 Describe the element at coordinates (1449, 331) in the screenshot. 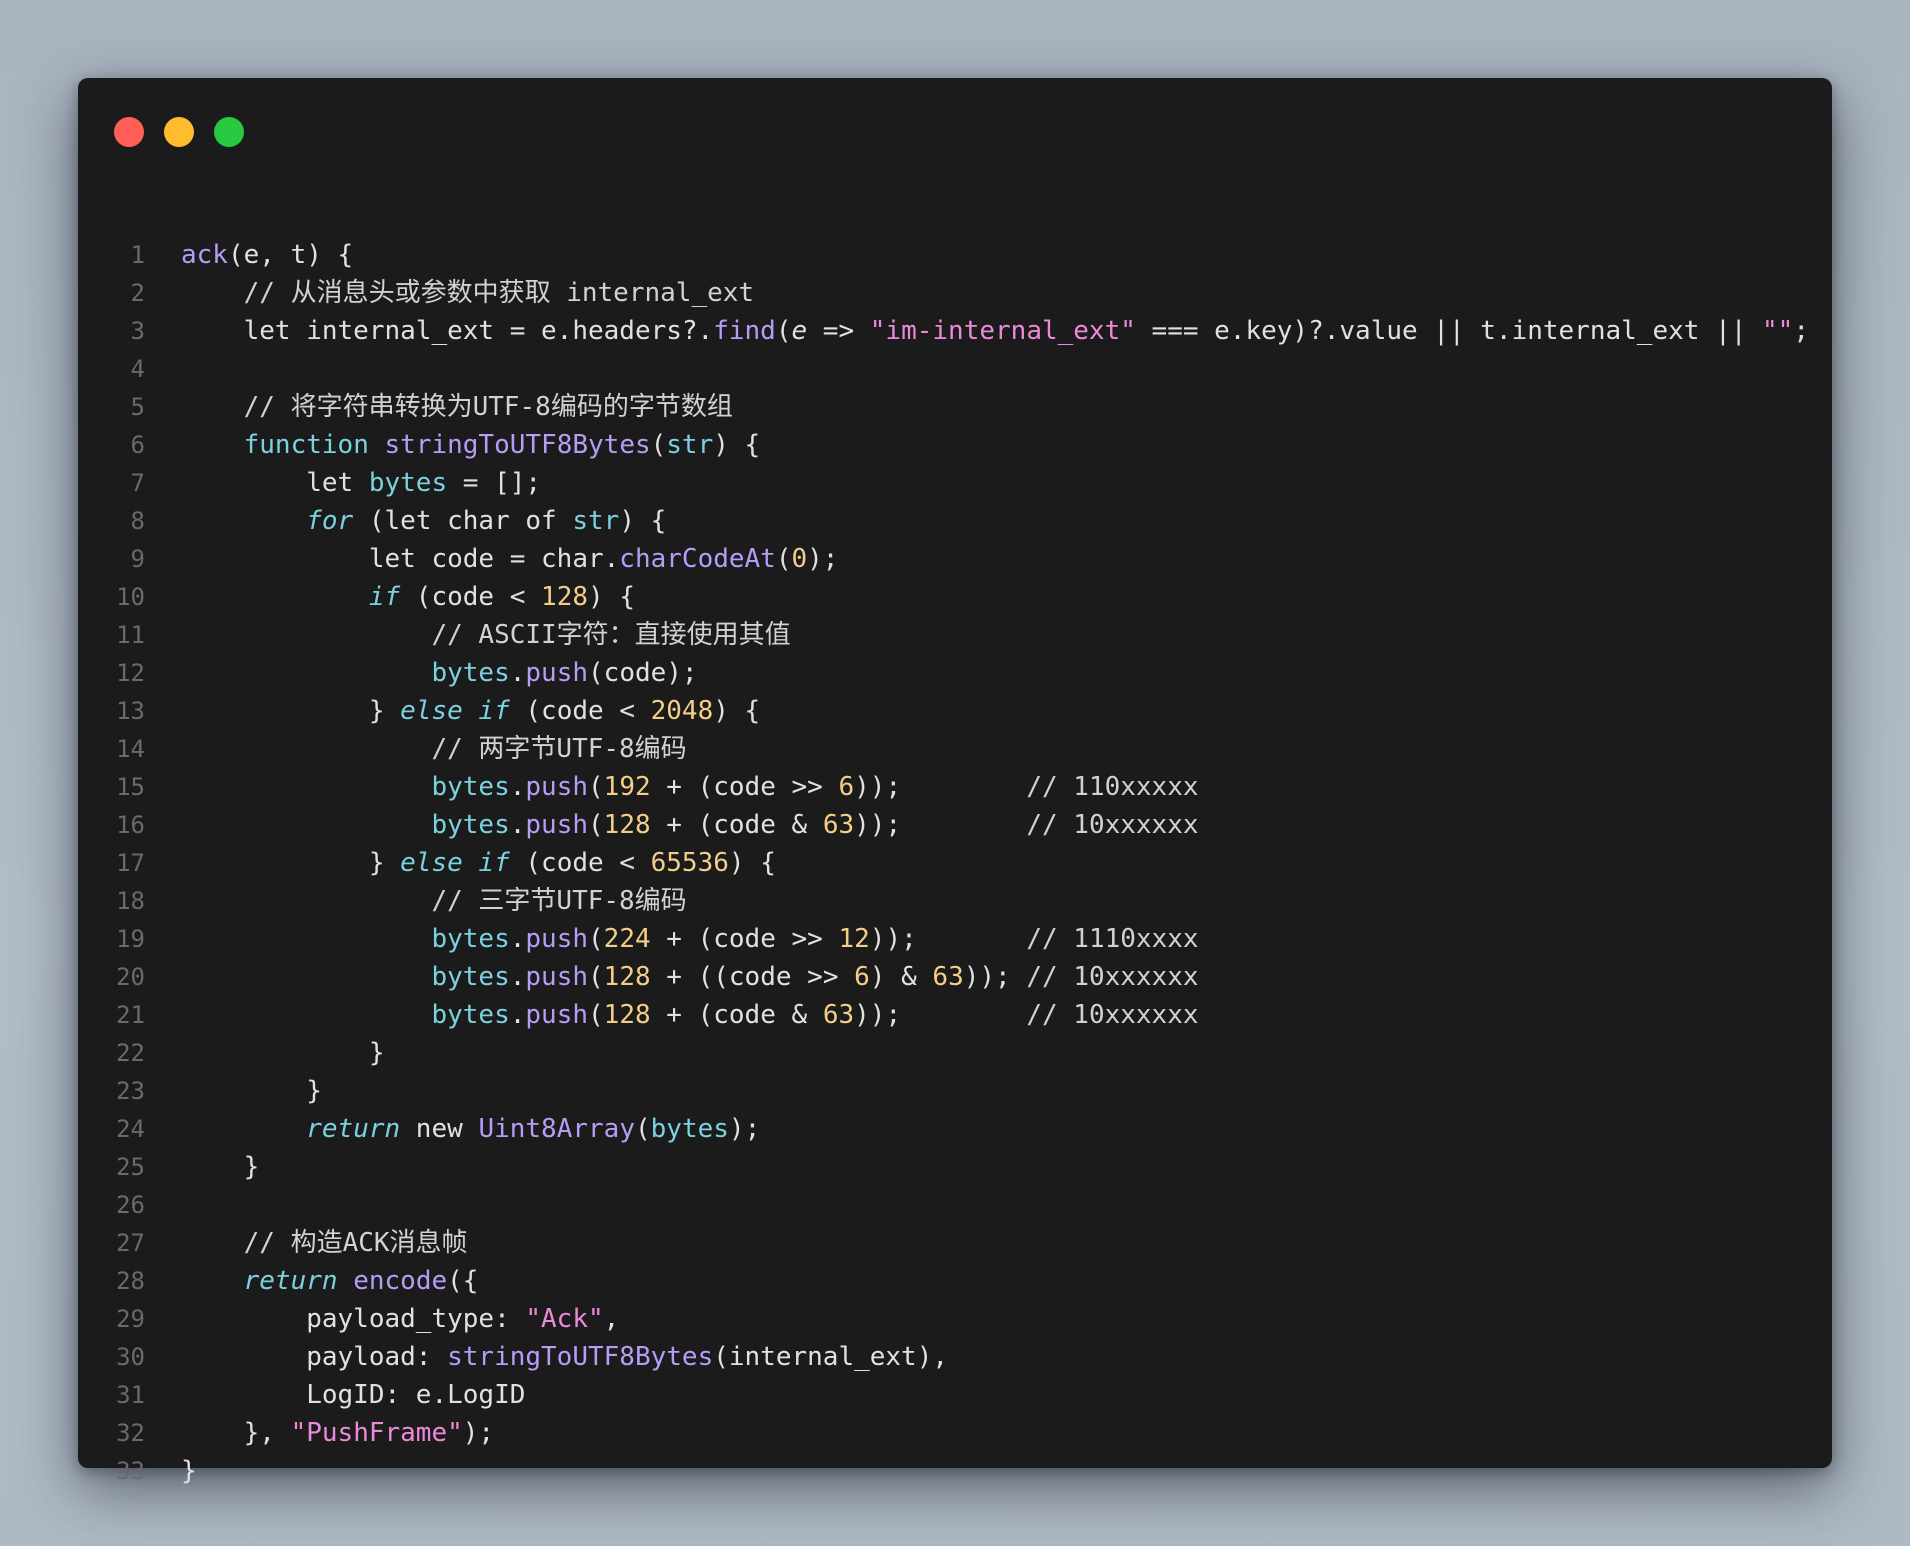

I see `code-token: === e.key)?.value || t.internal_ext ||` at that location.